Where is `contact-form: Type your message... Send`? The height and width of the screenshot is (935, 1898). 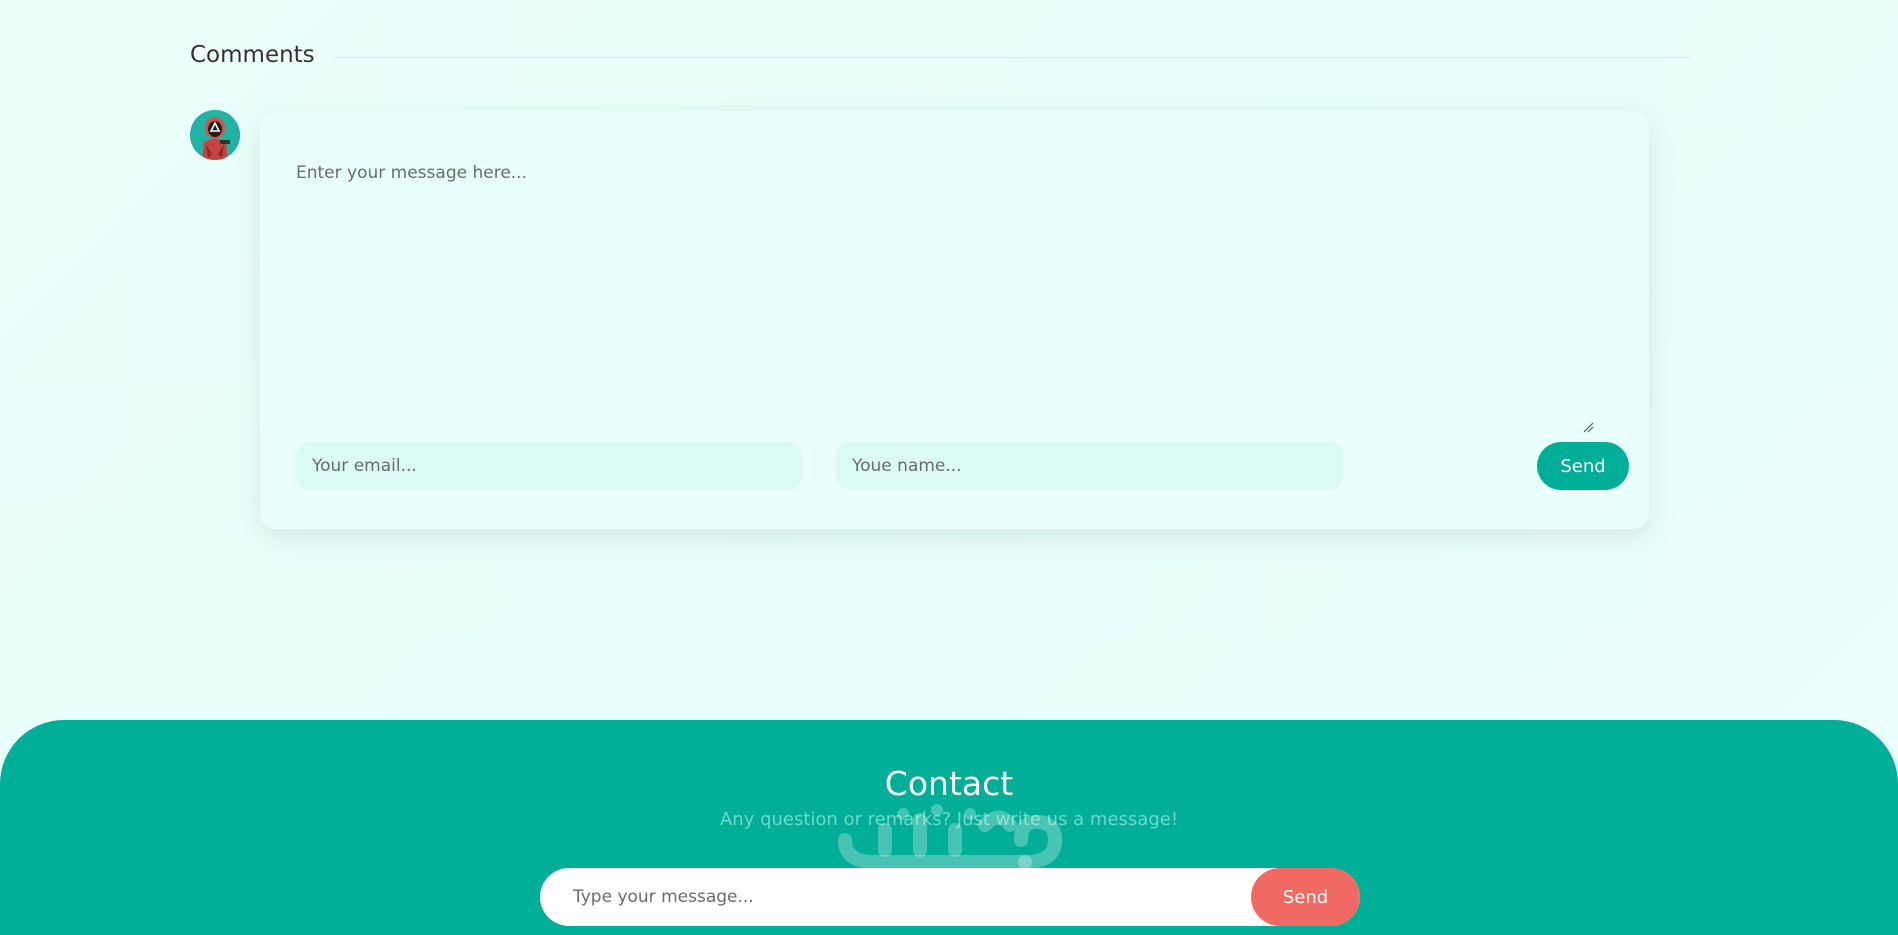 contact-form: Type your message... Send is located at coordinates (950, 897).